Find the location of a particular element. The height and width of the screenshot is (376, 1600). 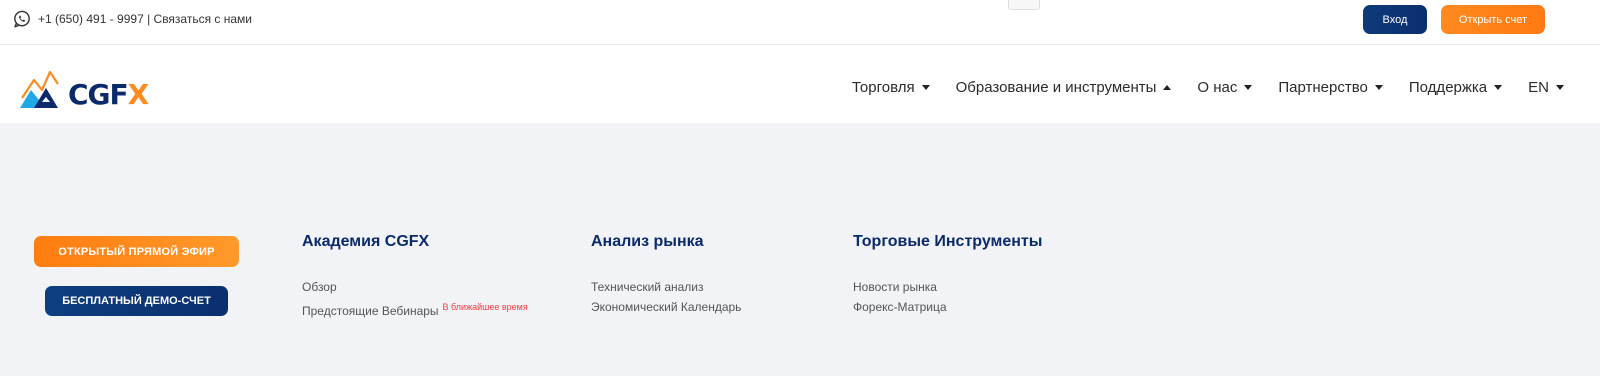

free-demo-button: БЕСПЛАТНЫЙ ДЕМО-СЧЕТ is located at coordinates (136, 301).